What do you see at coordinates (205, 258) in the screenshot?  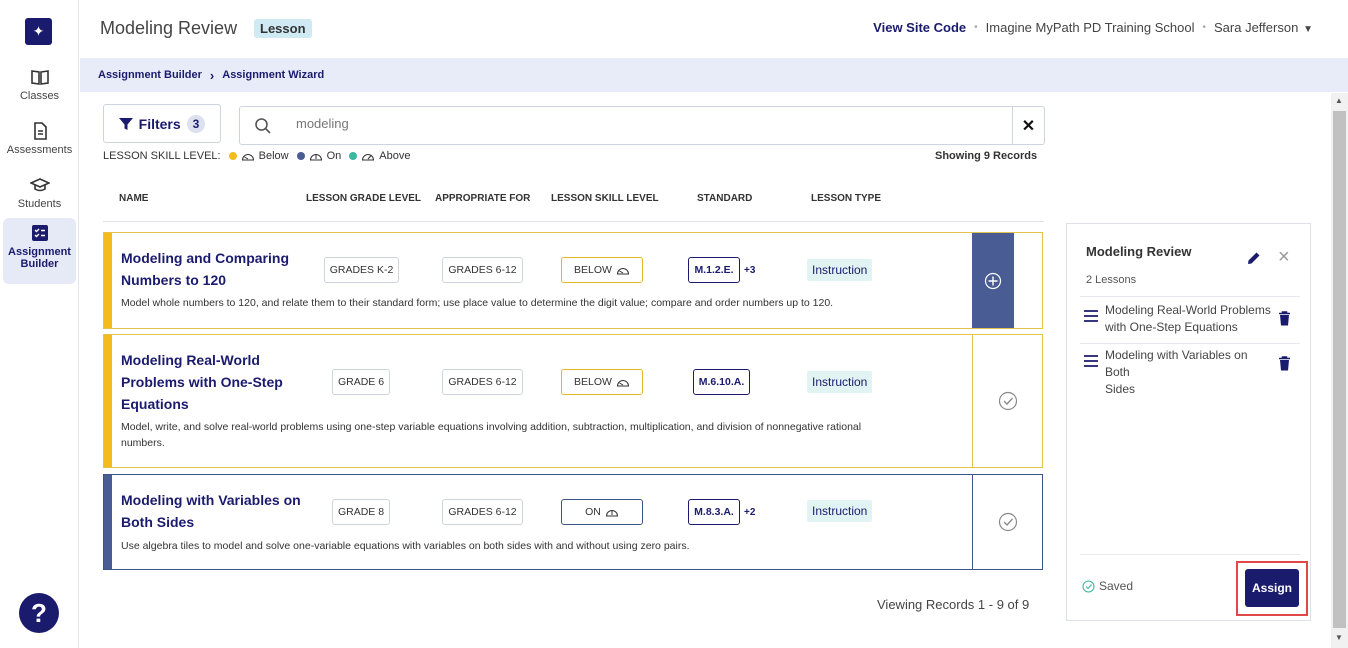 I see `lesson-name-line: Modeling and Comparing` at bounding box center [205, 258].